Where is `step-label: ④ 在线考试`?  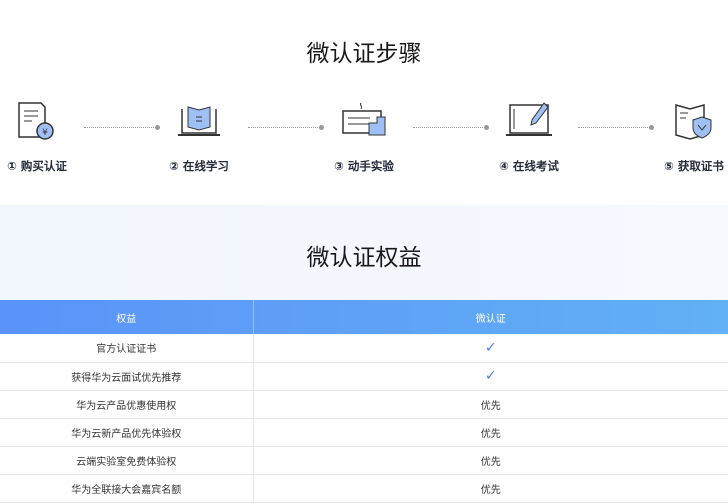 step-label: ④ 在线考试 is located at coordinates (529, 166).